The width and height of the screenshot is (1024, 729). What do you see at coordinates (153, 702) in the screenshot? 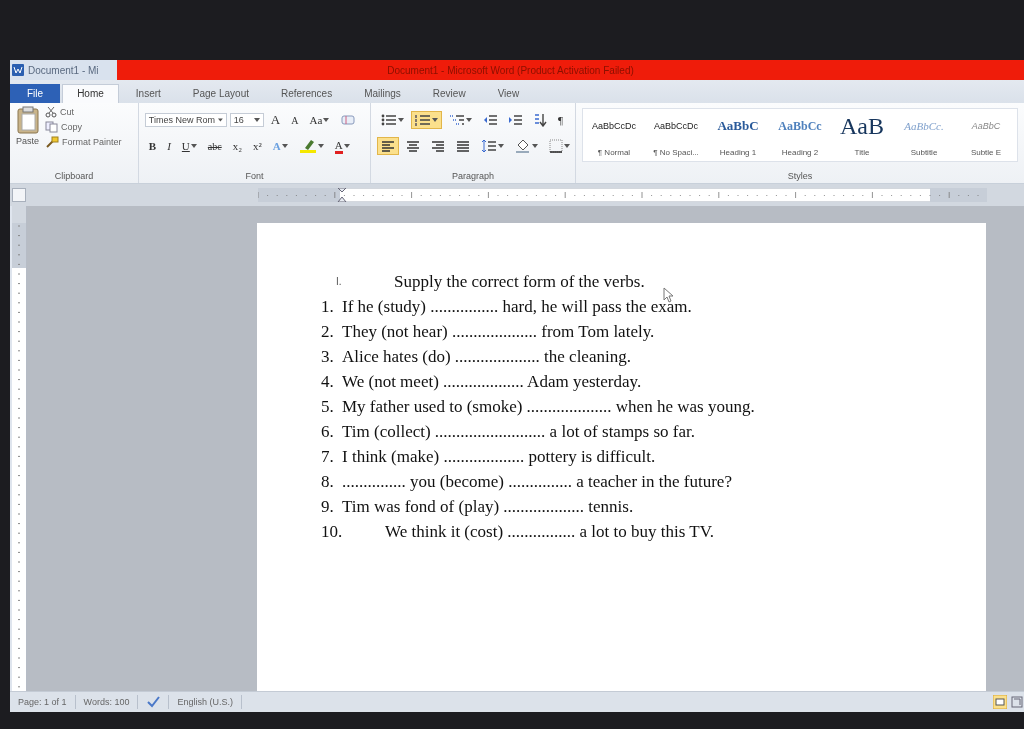
I see `spell-check-icon` at bounding box center [153, 702].